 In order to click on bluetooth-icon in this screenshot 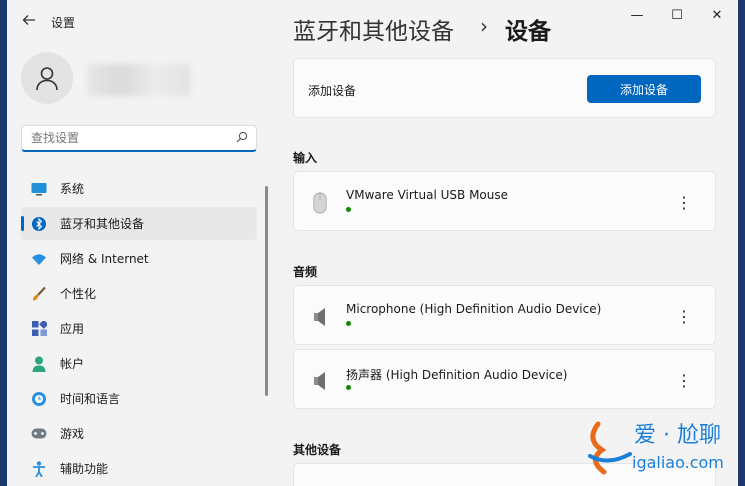, I will do `click(39, 224)`.